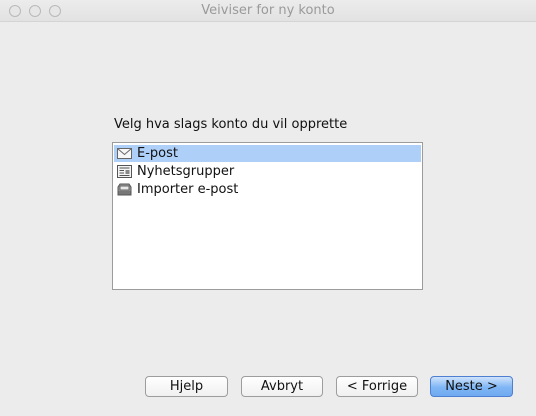 The image size is (536, 416). Describe the element at coordinates (267, 189) in the screenshot. I see `list-item-import-email: Importer e-post` at that location.